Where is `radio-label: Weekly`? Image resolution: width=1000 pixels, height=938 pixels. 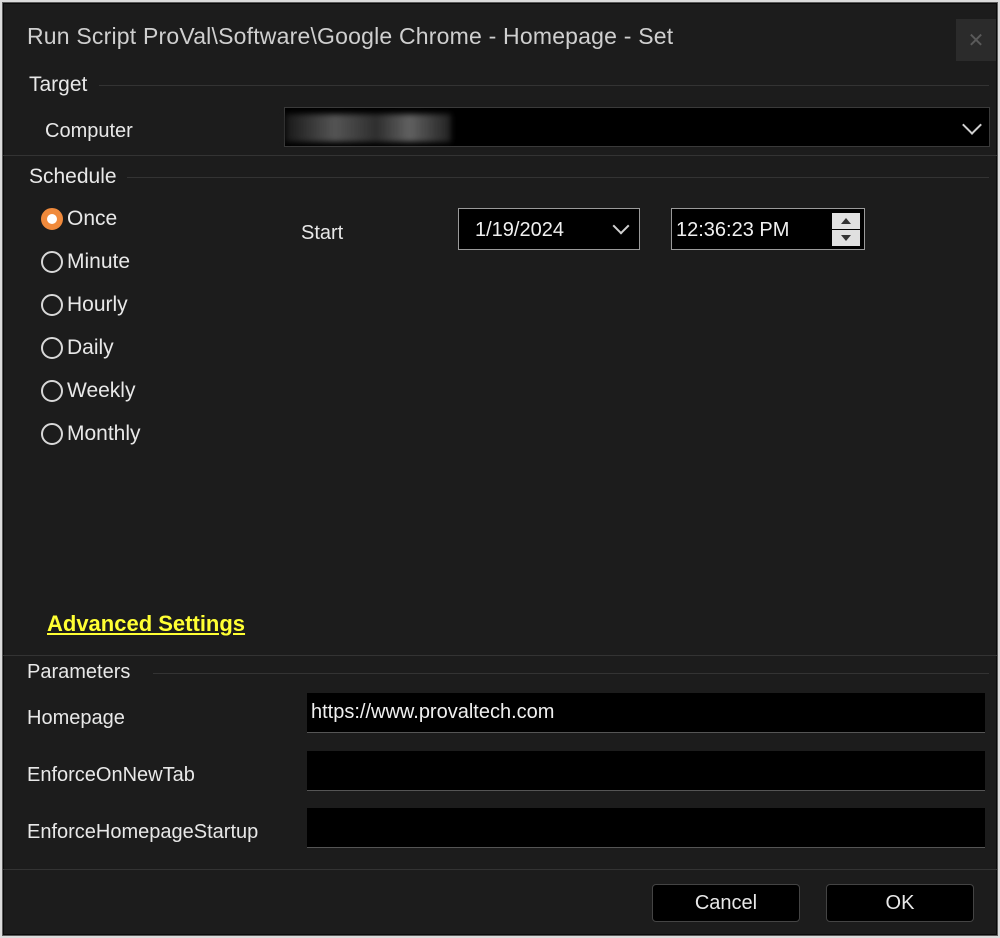
radio-label: Weekly is located at coordinates (101, 390).